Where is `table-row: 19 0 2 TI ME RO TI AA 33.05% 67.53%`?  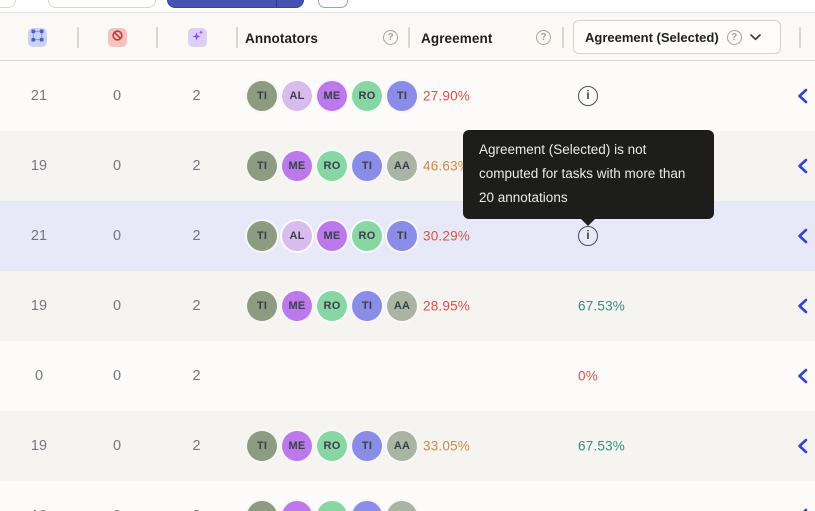 table-row: 19 0 2 TI ME RO TI AA 33.05% 67.53% is located at coordinates (407, 446).